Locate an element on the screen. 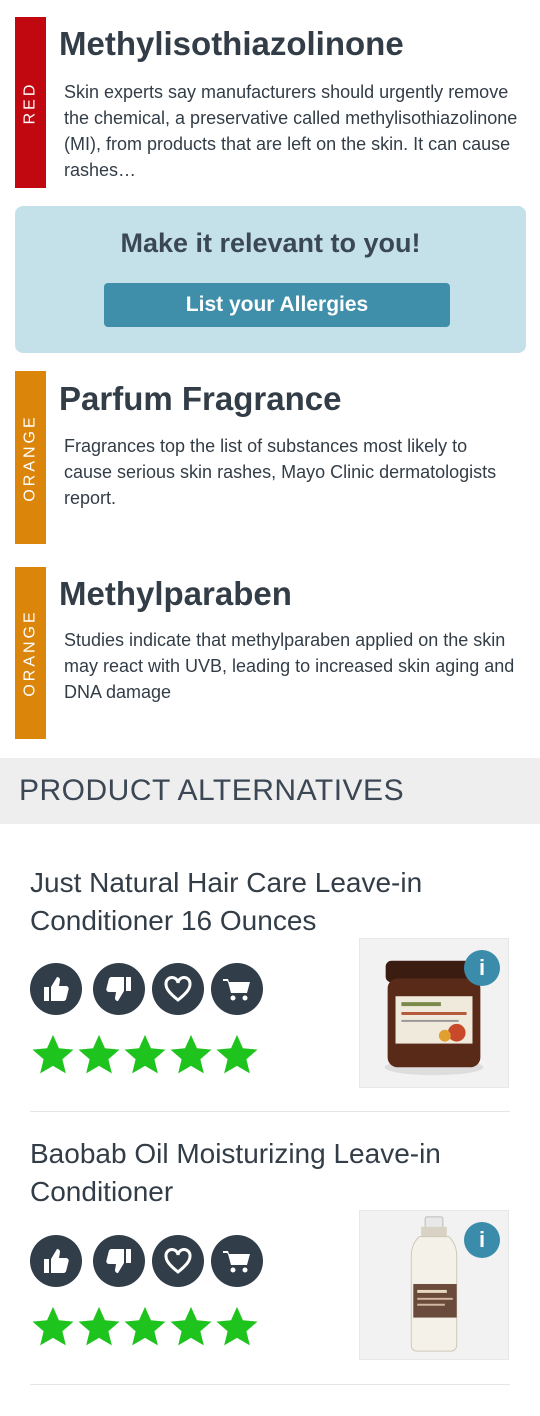 The height and width of the screenshot is (1416, 540). section-title: PRODUCT ALTERNATIVES is located at coordinates (212, 790).